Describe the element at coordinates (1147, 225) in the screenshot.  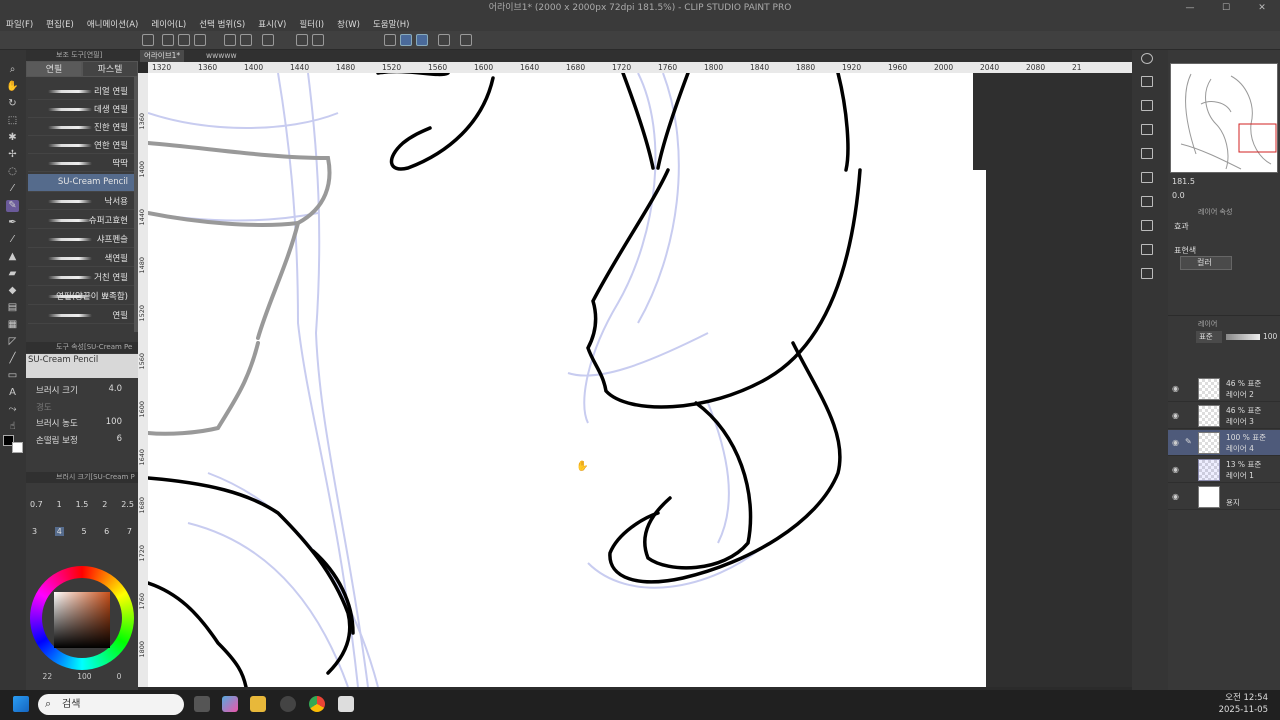
I see `folder-icon` at that location.